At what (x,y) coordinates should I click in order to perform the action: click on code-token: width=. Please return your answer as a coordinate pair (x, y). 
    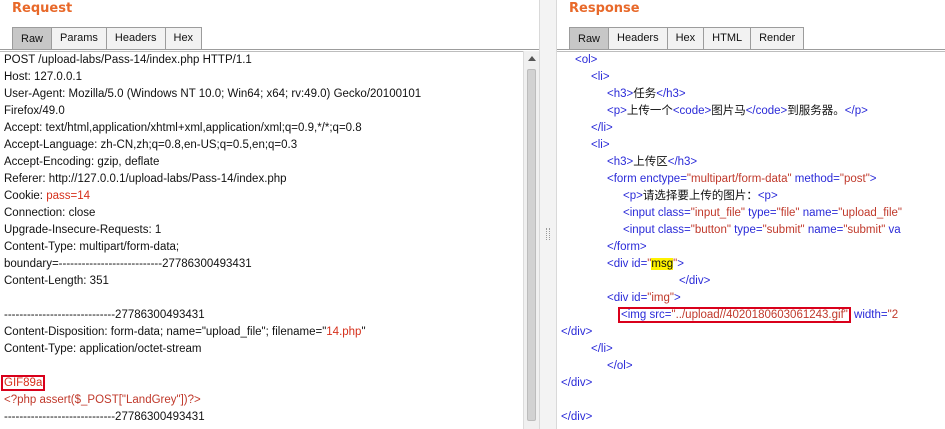
    Looking at the image, I should click on (869, 315).